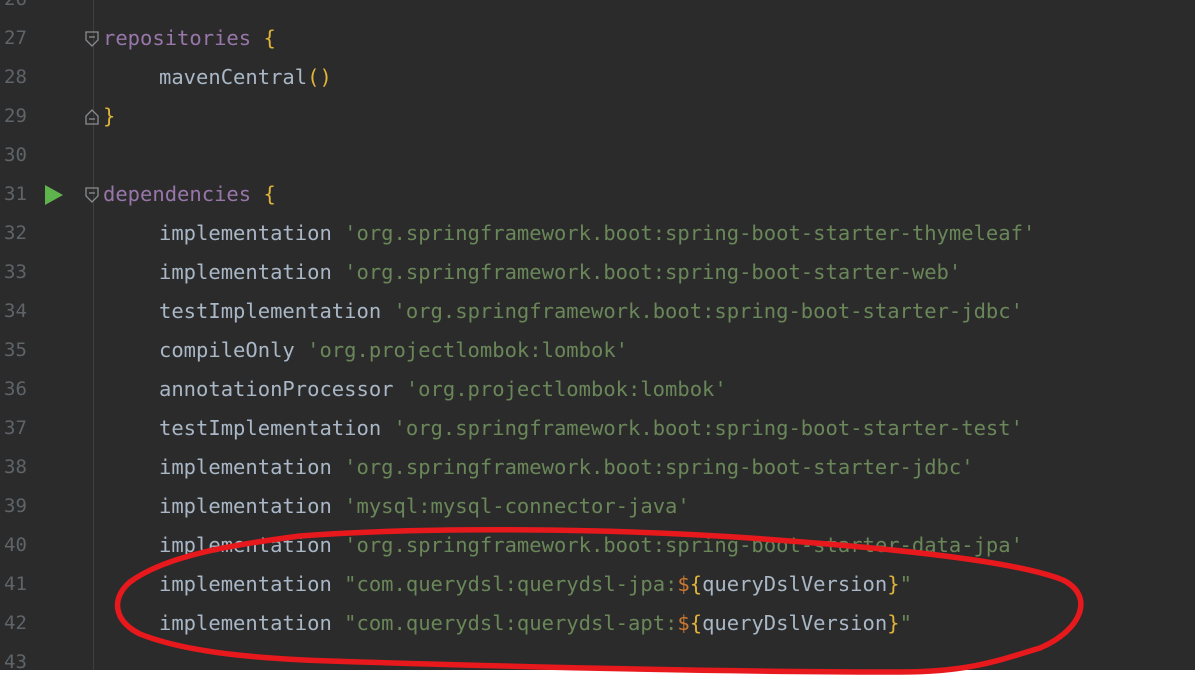 This screenshot has height=679, width=1195. What do you see at coordinates (597, 656) in the screenshot?
I see `code-line: 43` at bounding box center [597, 656].